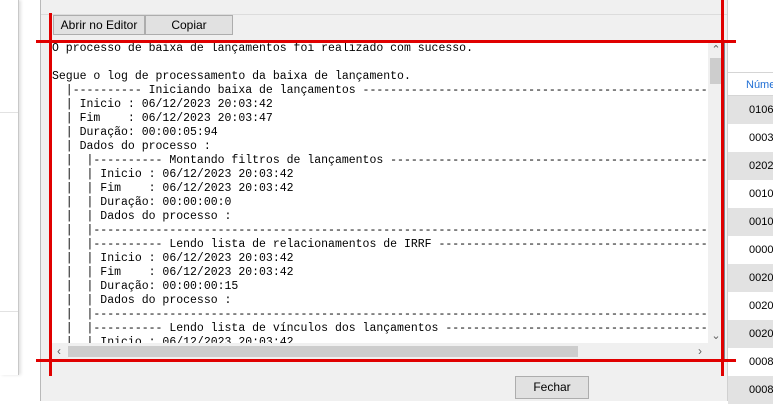  What do you see at coordinates (386, 360) in the screenshot?
I see `annotation-line-bottom` at bounding box center [386, 360].